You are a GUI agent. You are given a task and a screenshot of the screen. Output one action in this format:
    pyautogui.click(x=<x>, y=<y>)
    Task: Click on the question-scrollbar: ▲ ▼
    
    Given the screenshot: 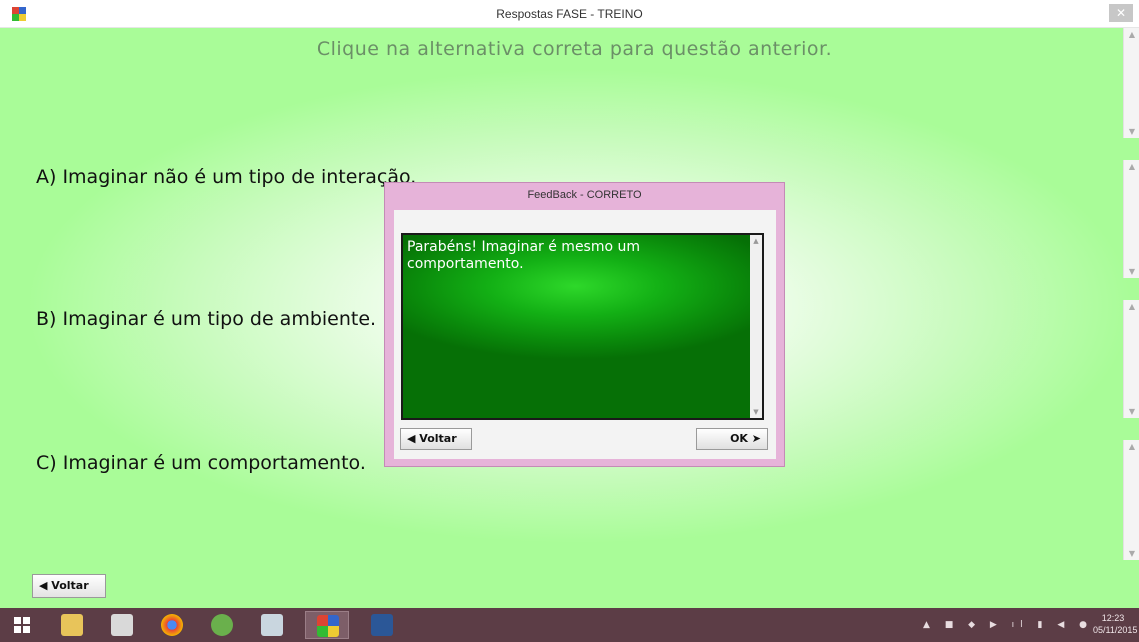 What is the action you would take?
    pyautogui.click(x=1131, y=83)
    